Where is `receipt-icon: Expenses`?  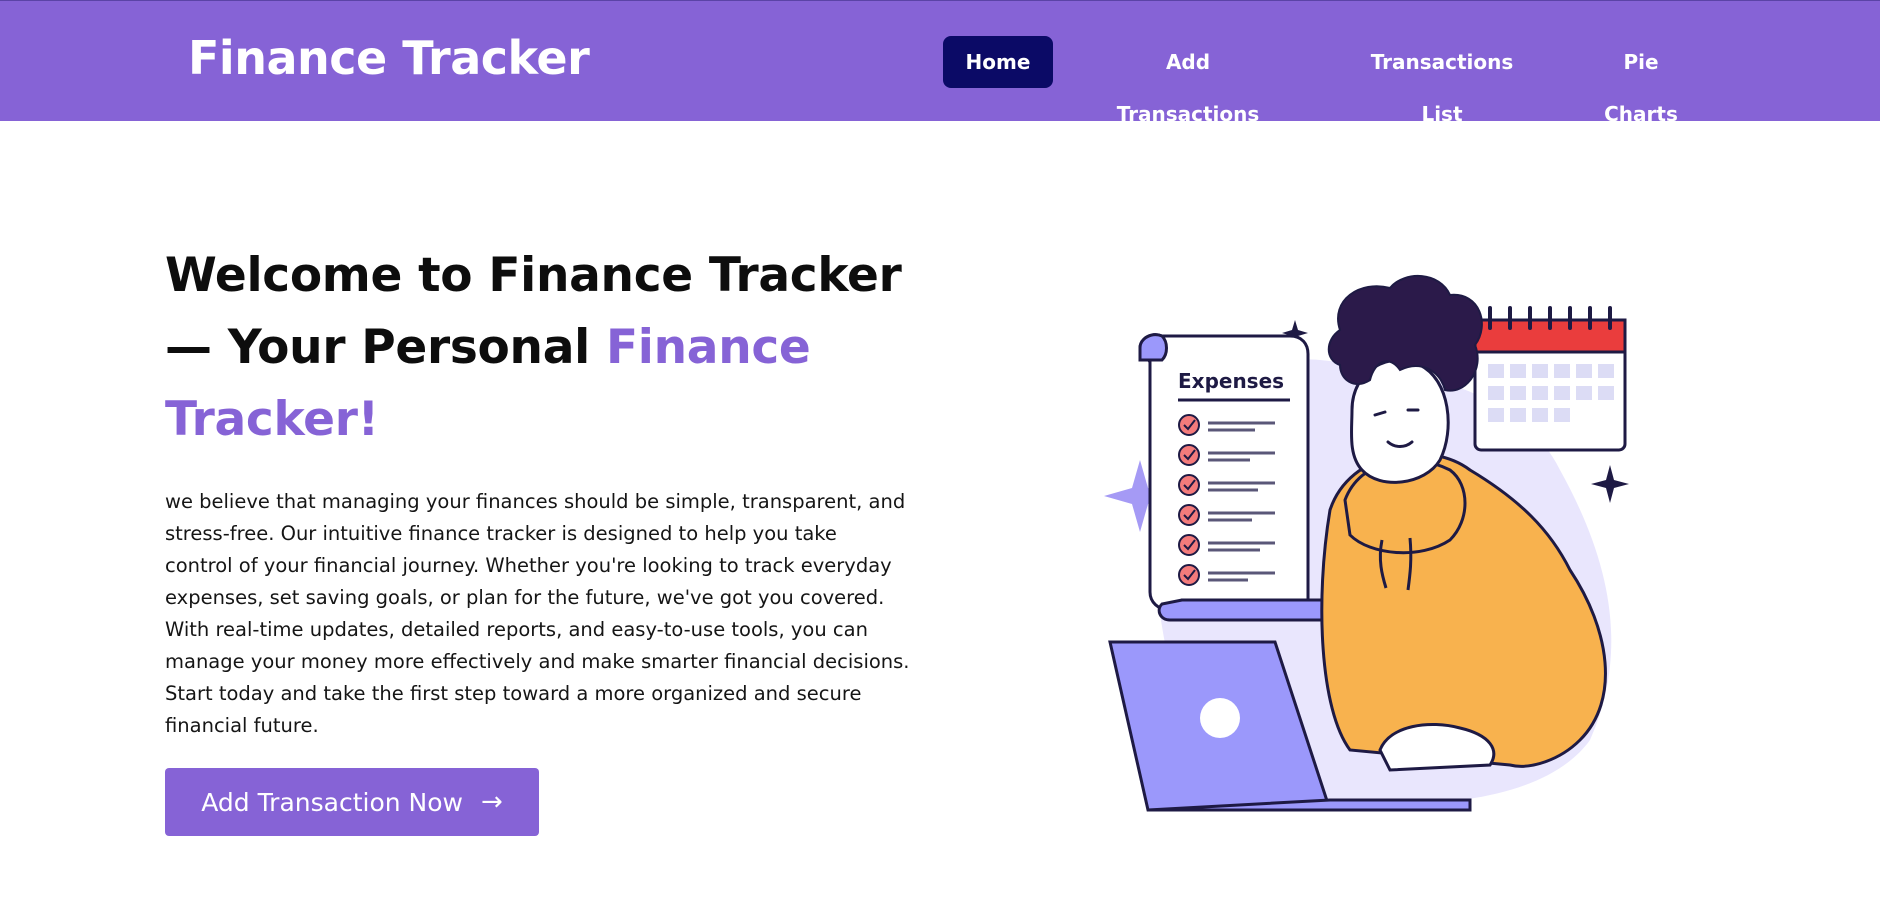 receipt-icon: Expenses is located at coordinates (1235, 477).